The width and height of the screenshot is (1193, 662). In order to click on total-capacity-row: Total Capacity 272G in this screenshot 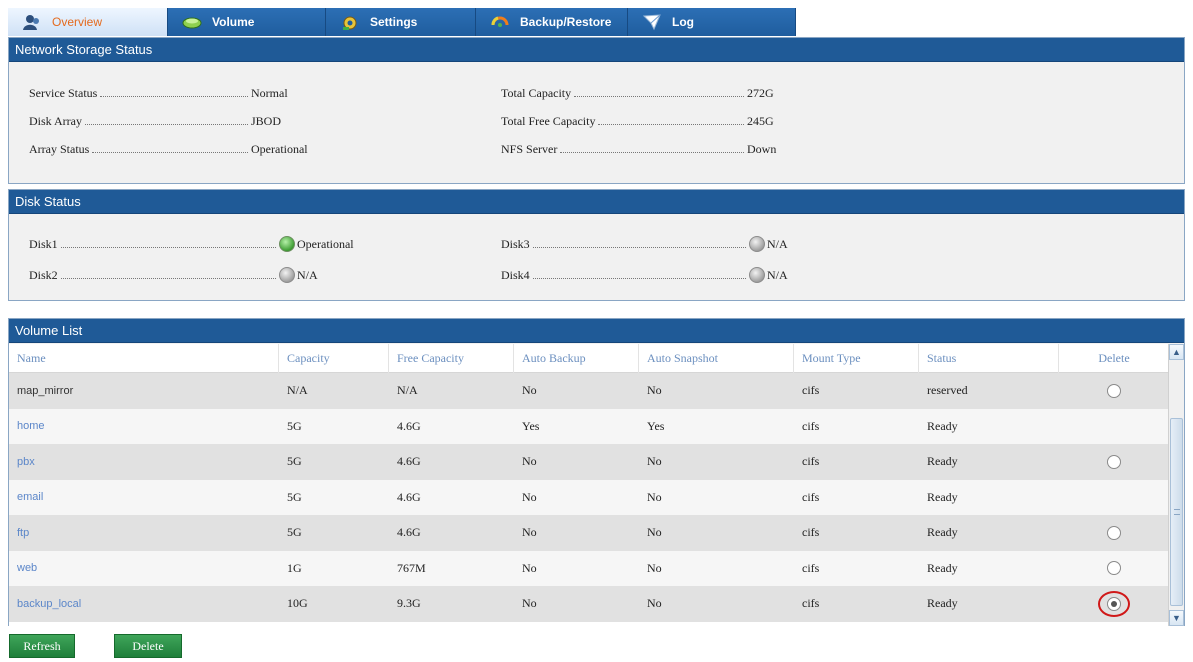, I will do `click(646, 93)`.